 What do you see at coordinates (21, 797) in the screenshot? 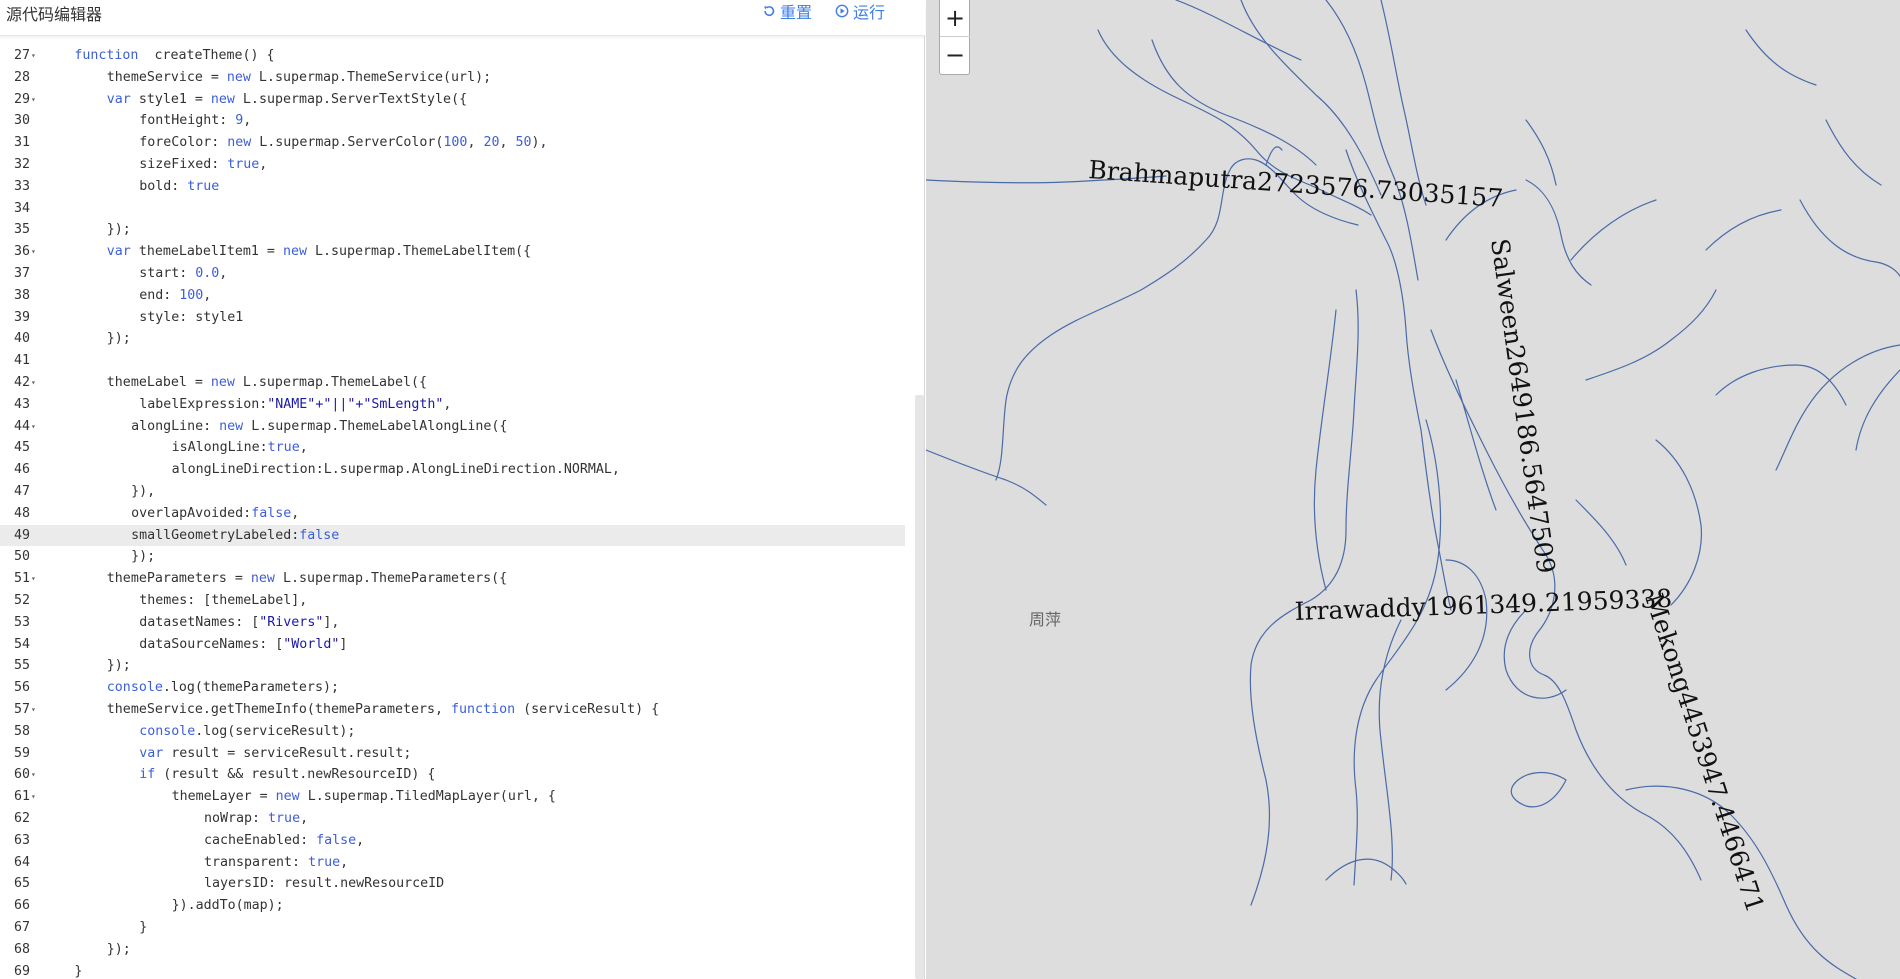
I see `line-number: 61` at bounding box center [21, 797].